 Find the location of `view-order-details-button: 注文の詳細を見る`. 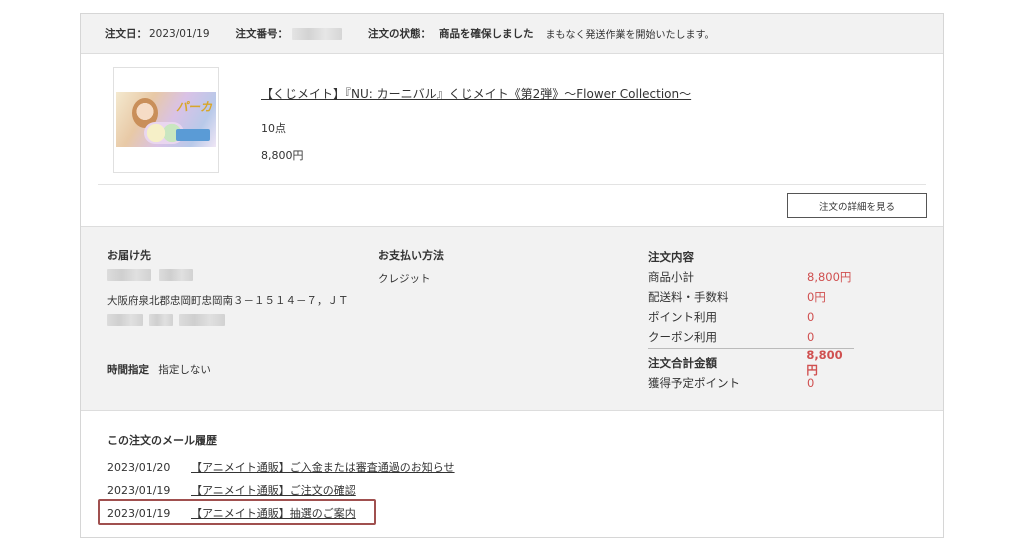

view-order-details-button: 注文の詳細を見る is located at coordinates (857, 205).